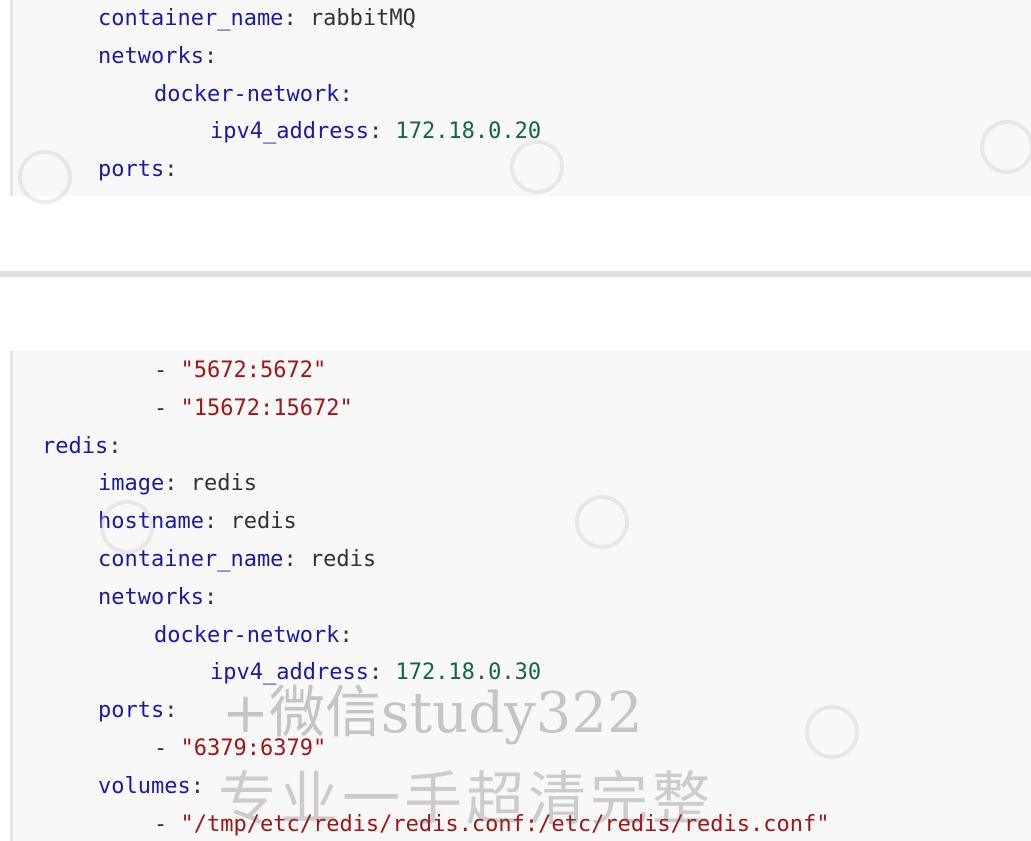  Describe the element at coordinates (362, 18) in the screenshot. I see `yaml-value: rabbitMQ` at that location.